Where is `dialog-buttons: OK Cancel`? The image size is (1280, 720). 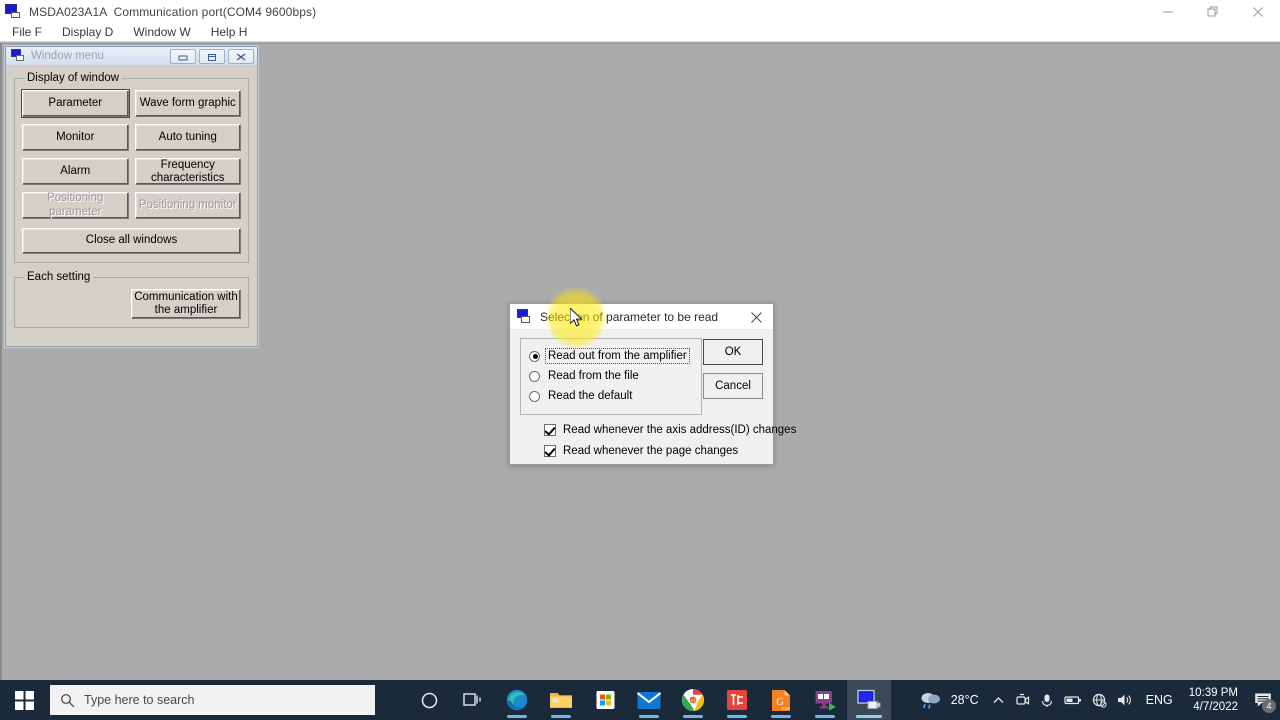
dialog-buttons: OK Cancel is located at coordinates (733, 373).